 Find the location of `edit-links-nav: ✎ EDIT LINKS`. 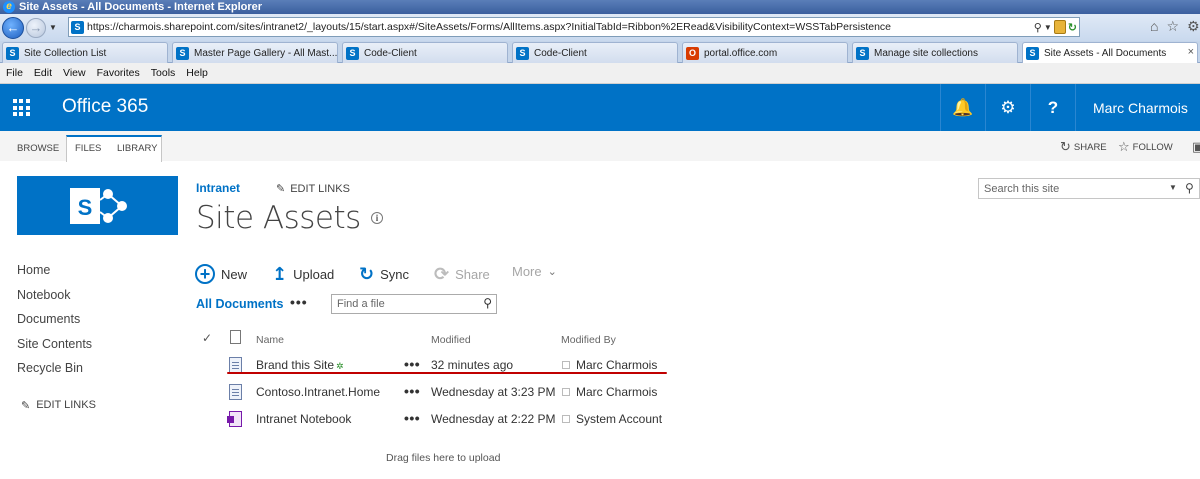

edit-links-nav: ✎ EDIT LINKS is located at coordinates (58, 405).